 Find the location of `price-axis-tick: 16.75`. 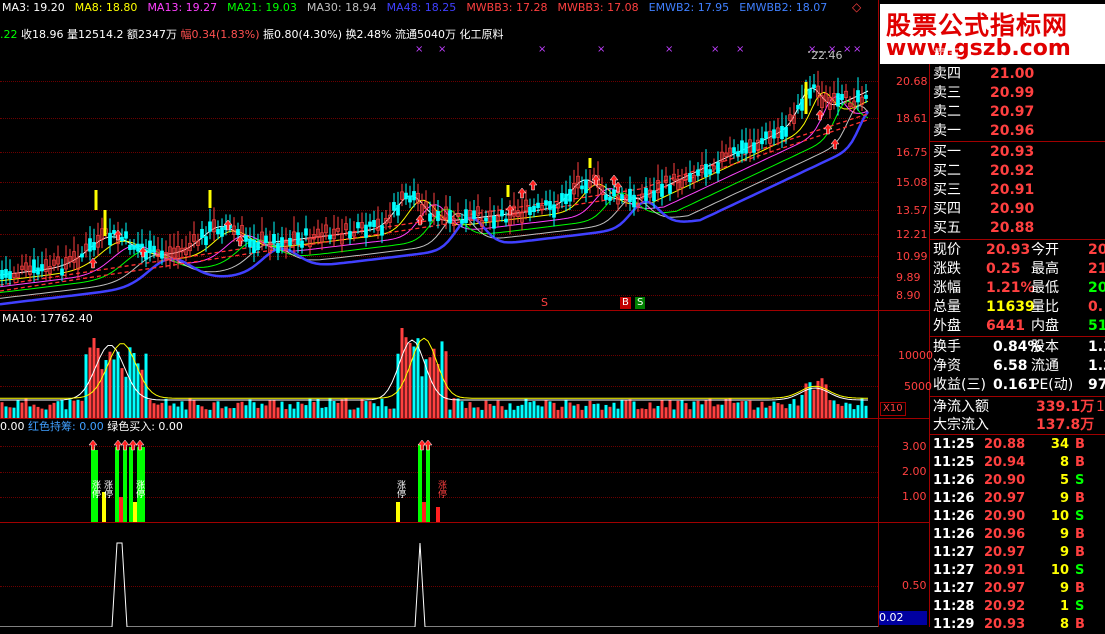

price-axis-tick: 16.75 is located at coordinates (912, 152).